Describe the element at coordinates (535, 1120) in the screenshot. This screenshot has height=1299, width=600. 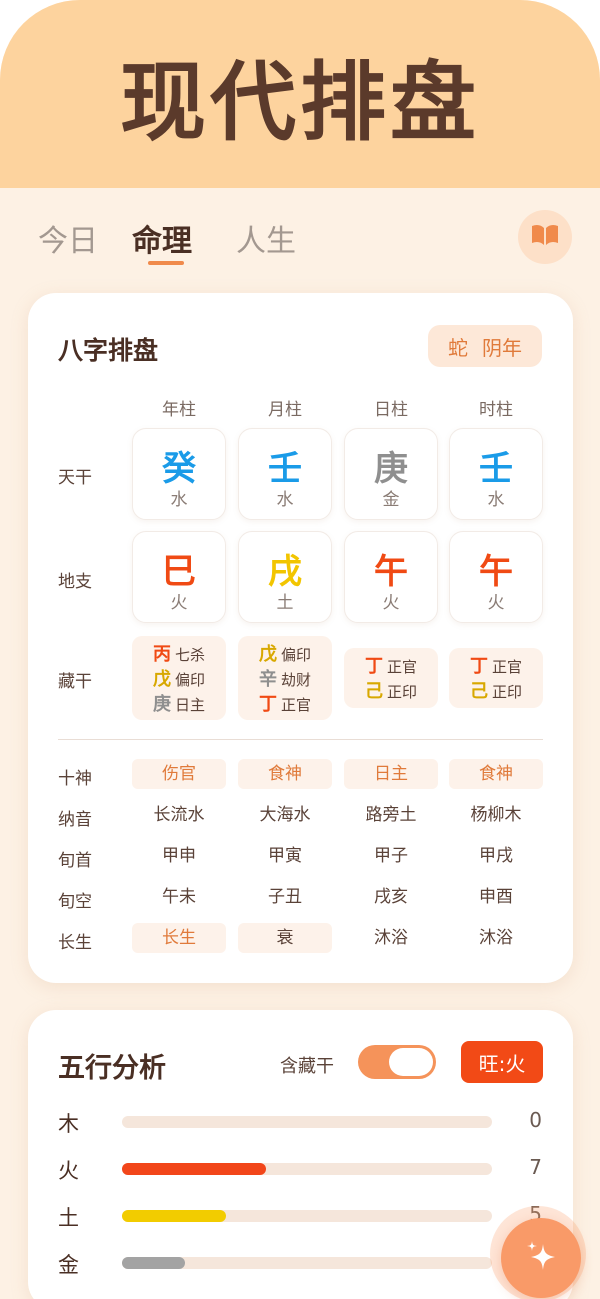
I see `element-count: 0` at that location.